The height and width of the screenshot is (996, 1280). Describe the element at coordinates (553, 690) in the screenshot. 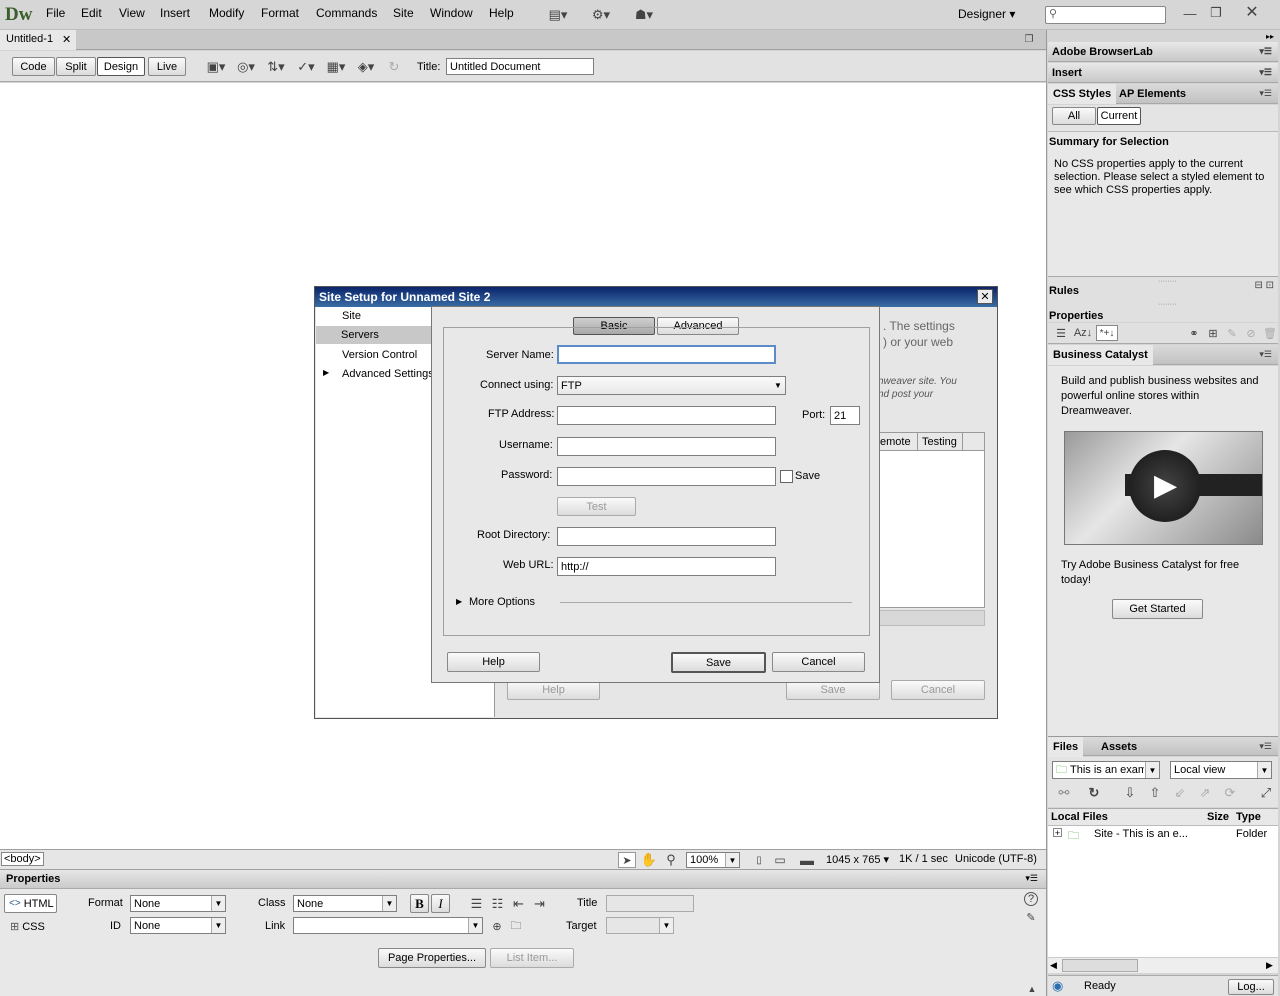

I see `bg-help-button: Help` at that location.